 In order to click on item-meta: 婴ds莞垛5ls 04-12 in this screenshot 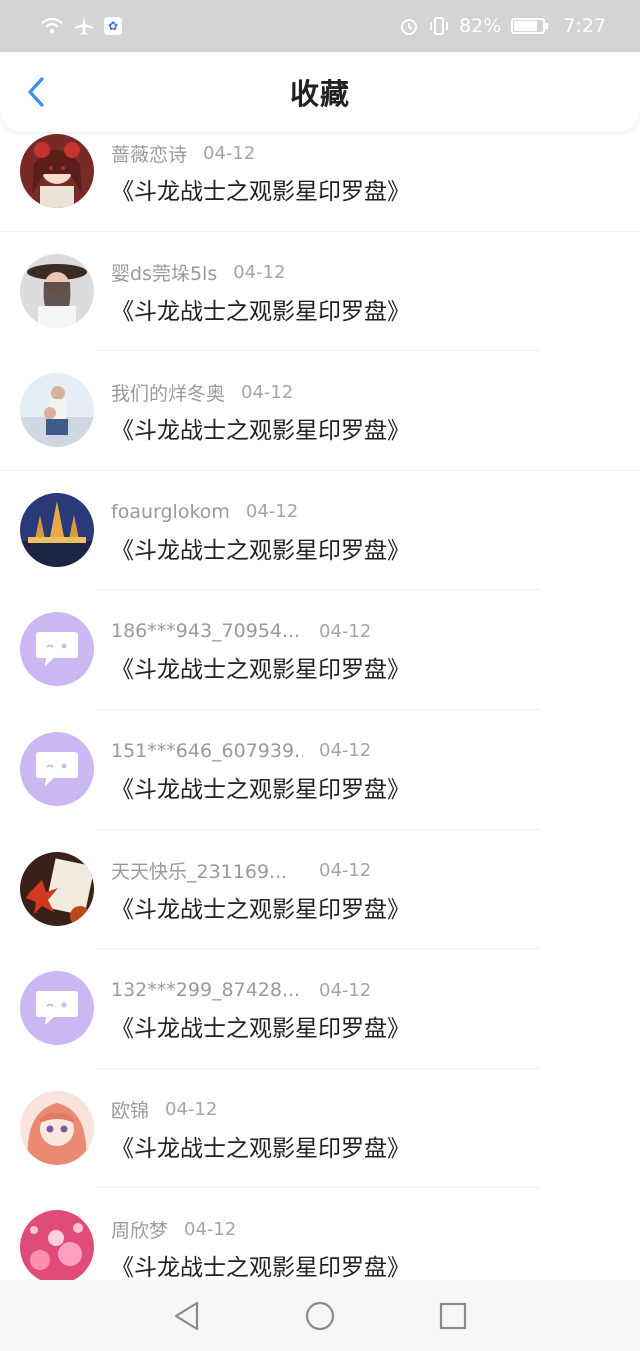, I will do `click(198, 273)`.